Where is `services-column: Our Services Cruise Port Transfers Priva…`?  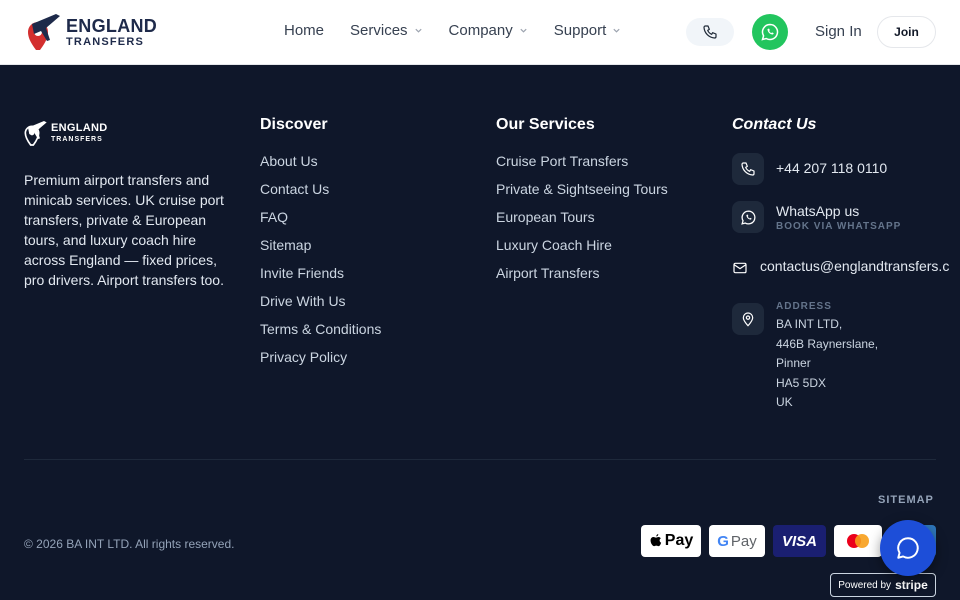 services-column: Our Services Cruise Port Transfers Priva… is located at coordinates (582, 203).